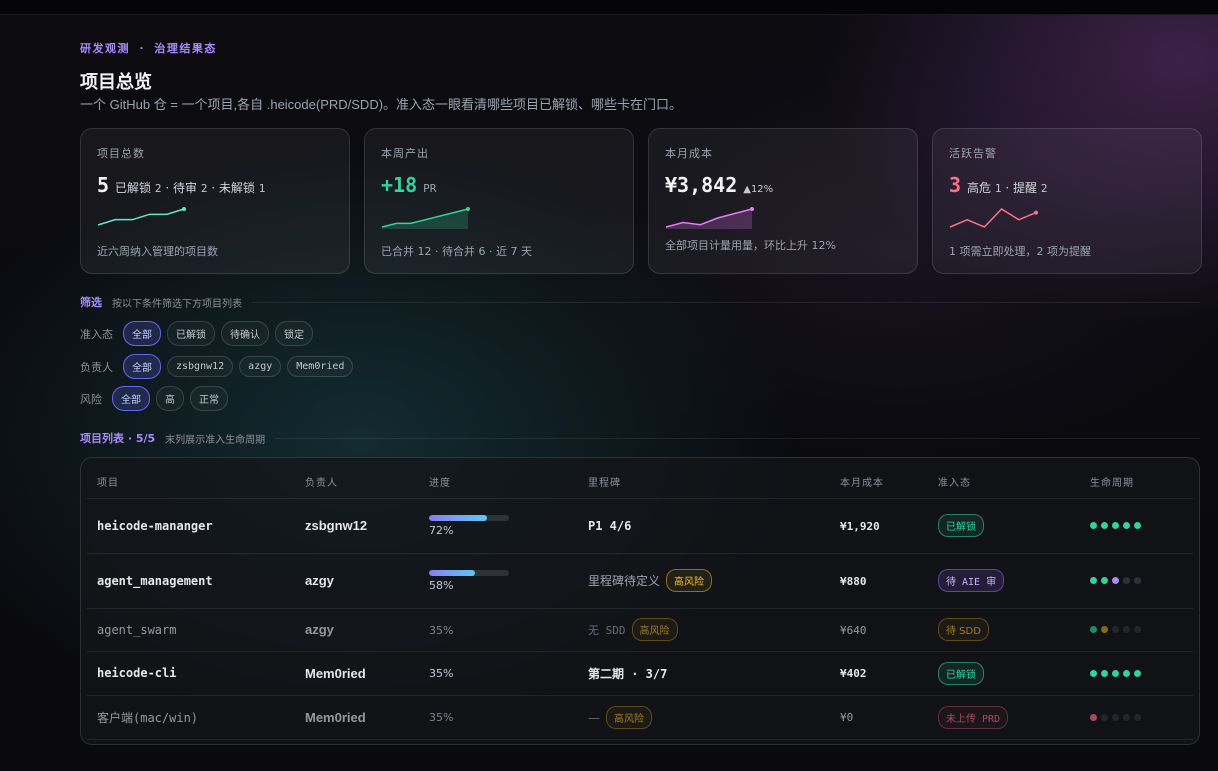 This screenshot has height=771, width=1218. I want to click on list-desc: 末列展示准入生命周期, so click(215, 440).